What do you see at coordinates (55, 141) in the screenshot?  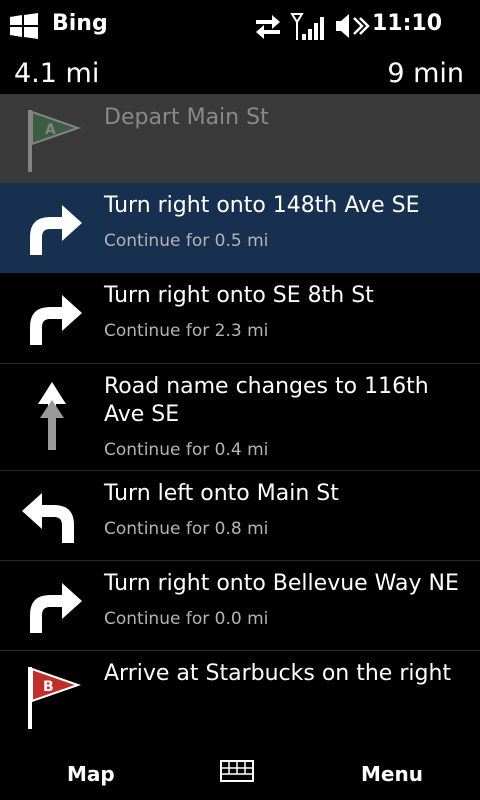 I see `flag-a-icon: A` at bounding box center [55, 141].